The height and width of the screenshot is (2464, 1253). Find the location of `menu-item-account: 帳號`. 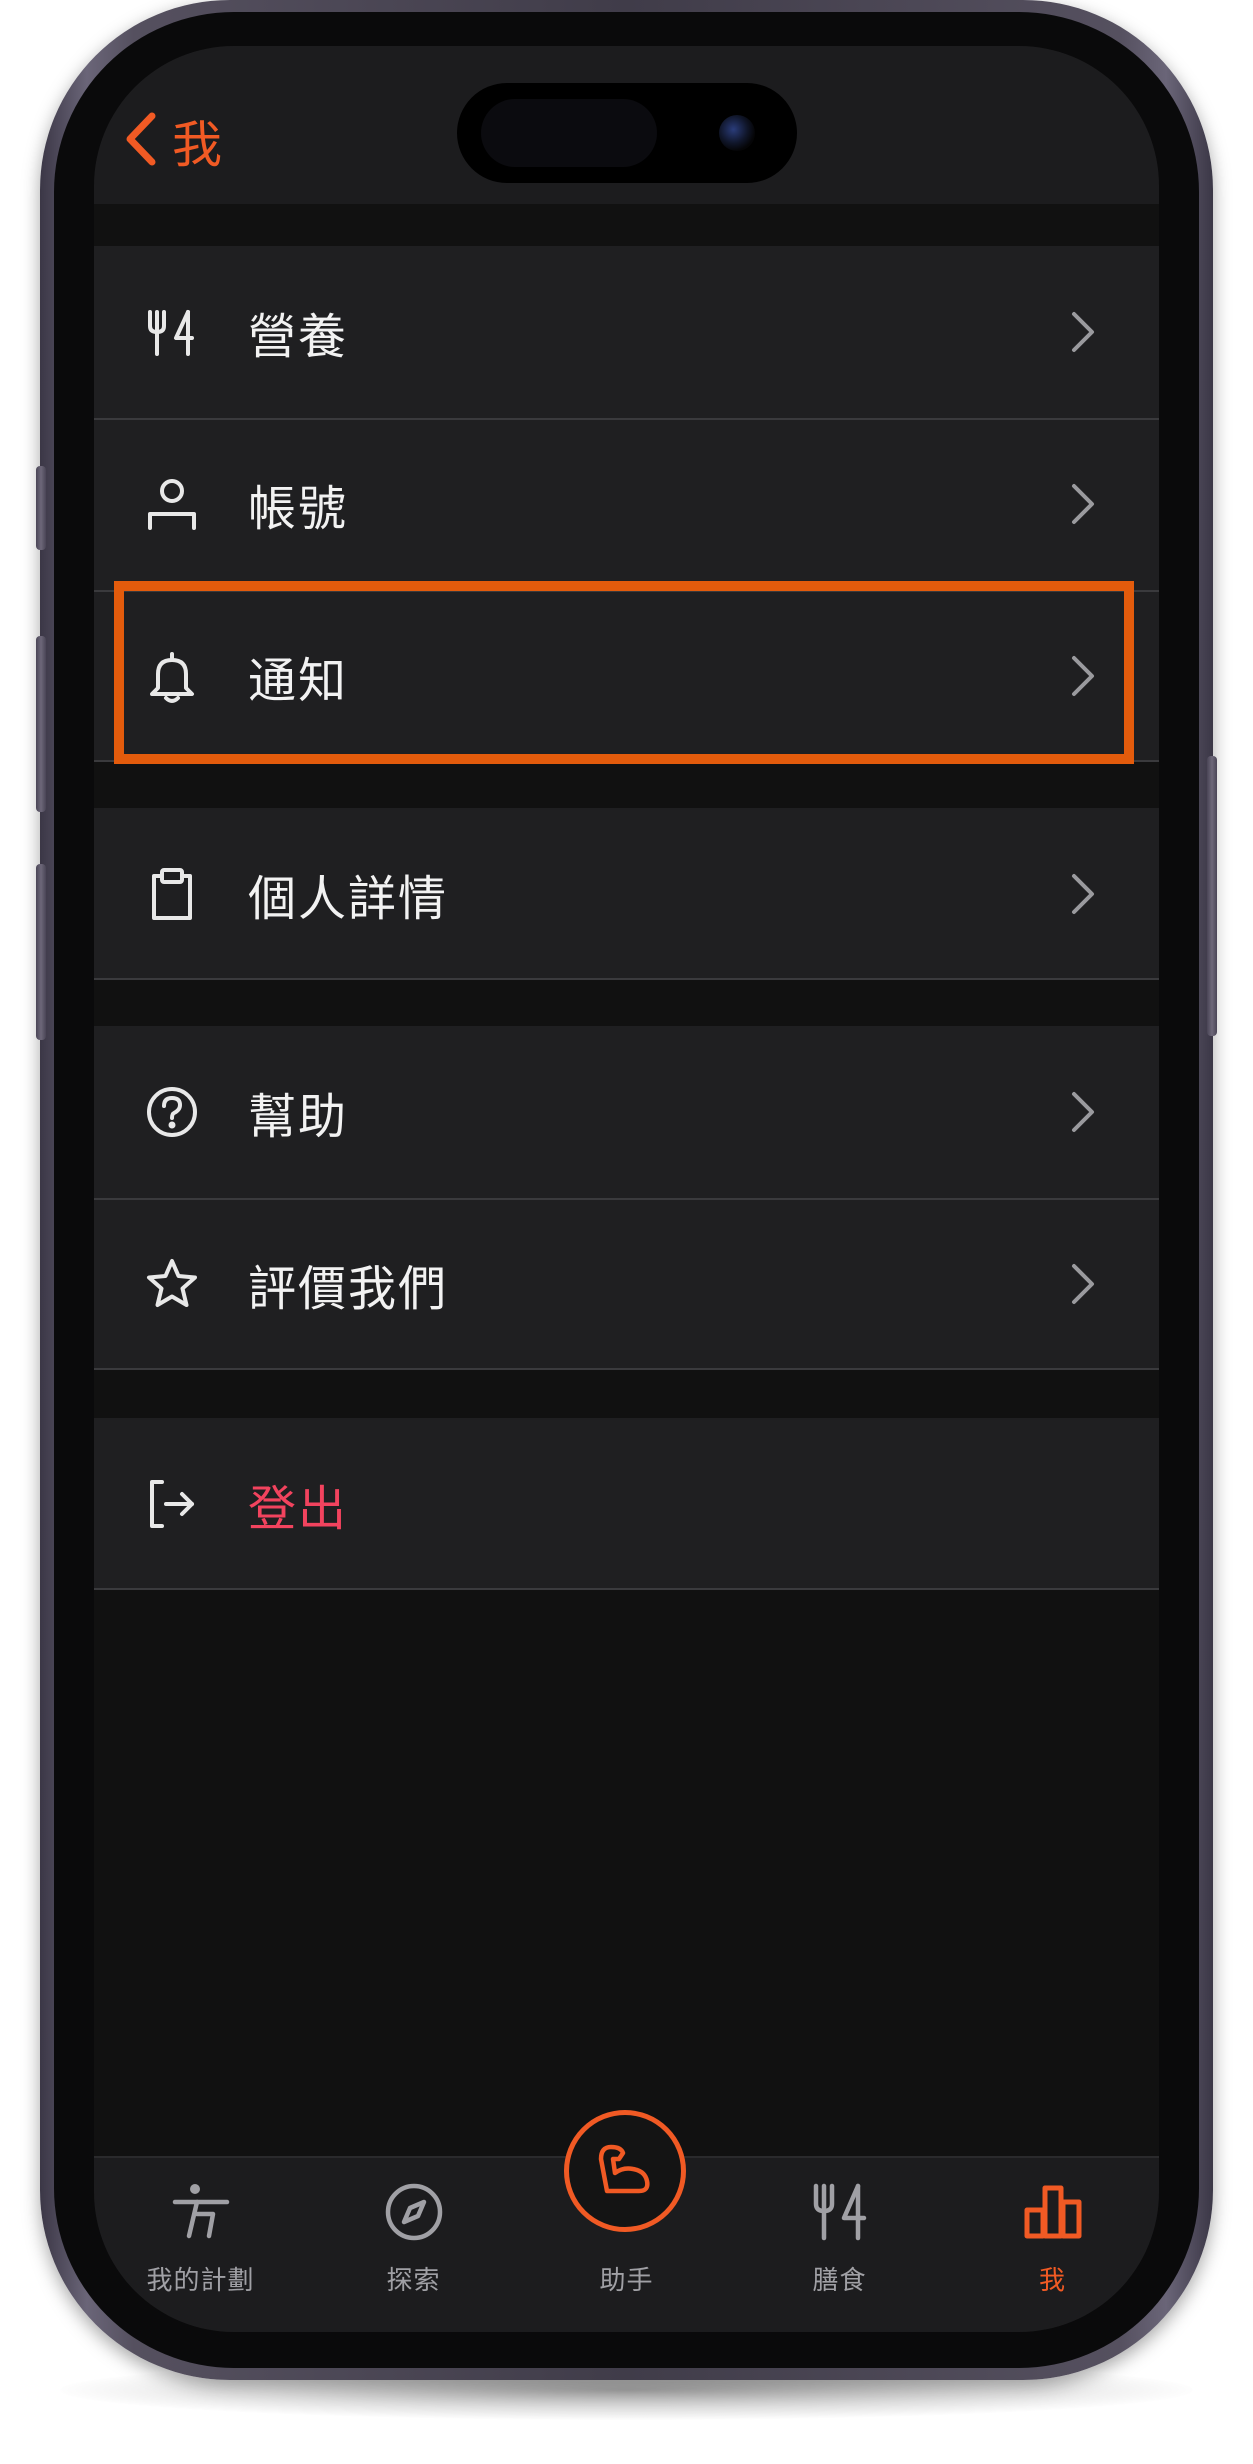

menu-item-account: 帳號 is located at coordinates (626, 504).